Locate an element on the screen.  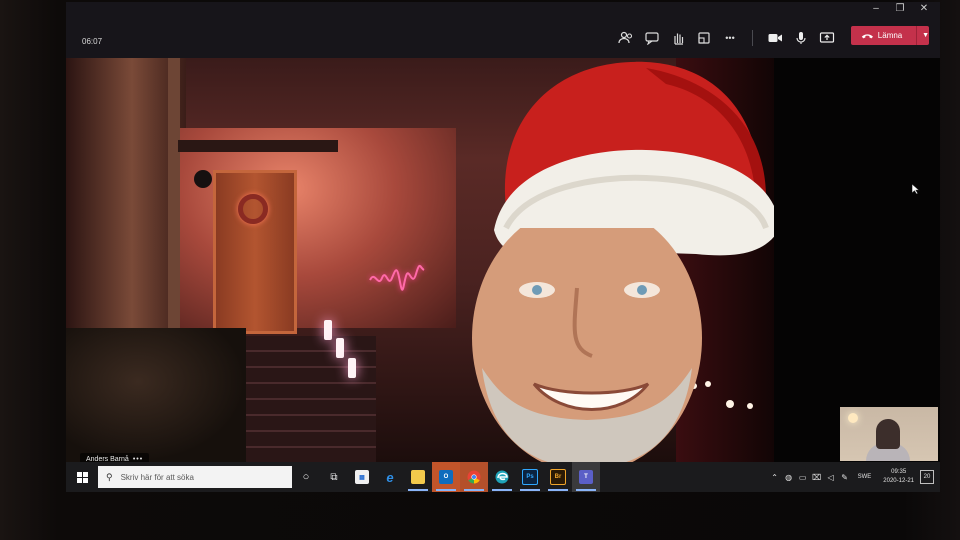
input-language: SWE is located at coordinates (865, 477).